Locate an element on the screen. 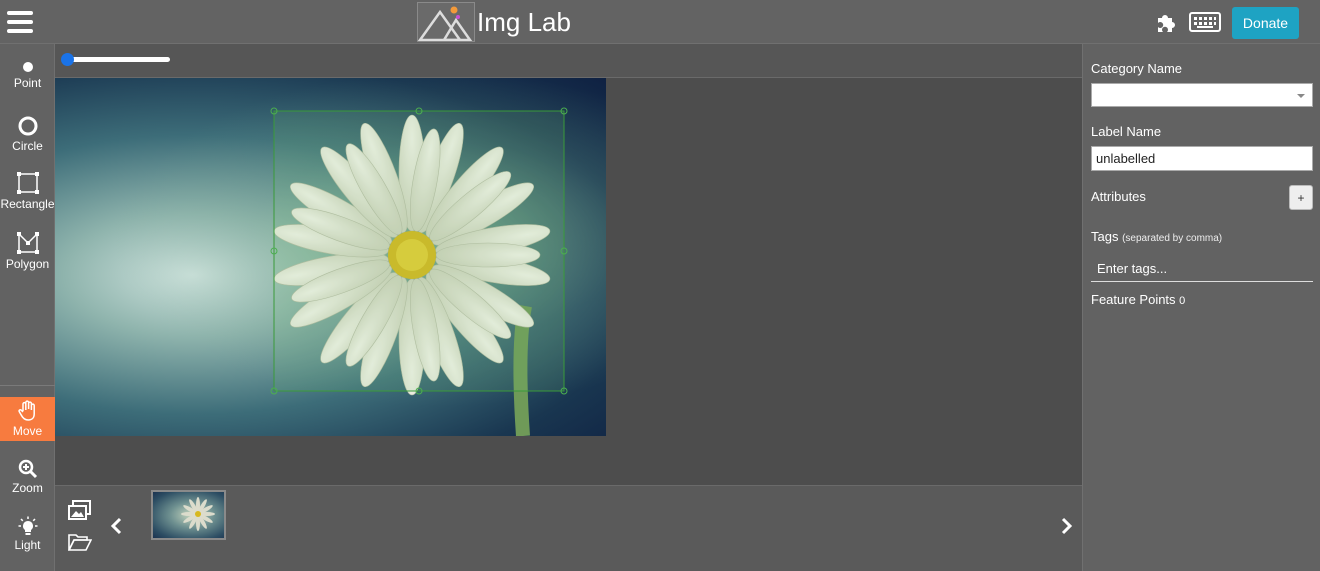 The width and height of the screenshot is (1320, 571). zoom-slider-thumb is located at coordinates (67, 59).